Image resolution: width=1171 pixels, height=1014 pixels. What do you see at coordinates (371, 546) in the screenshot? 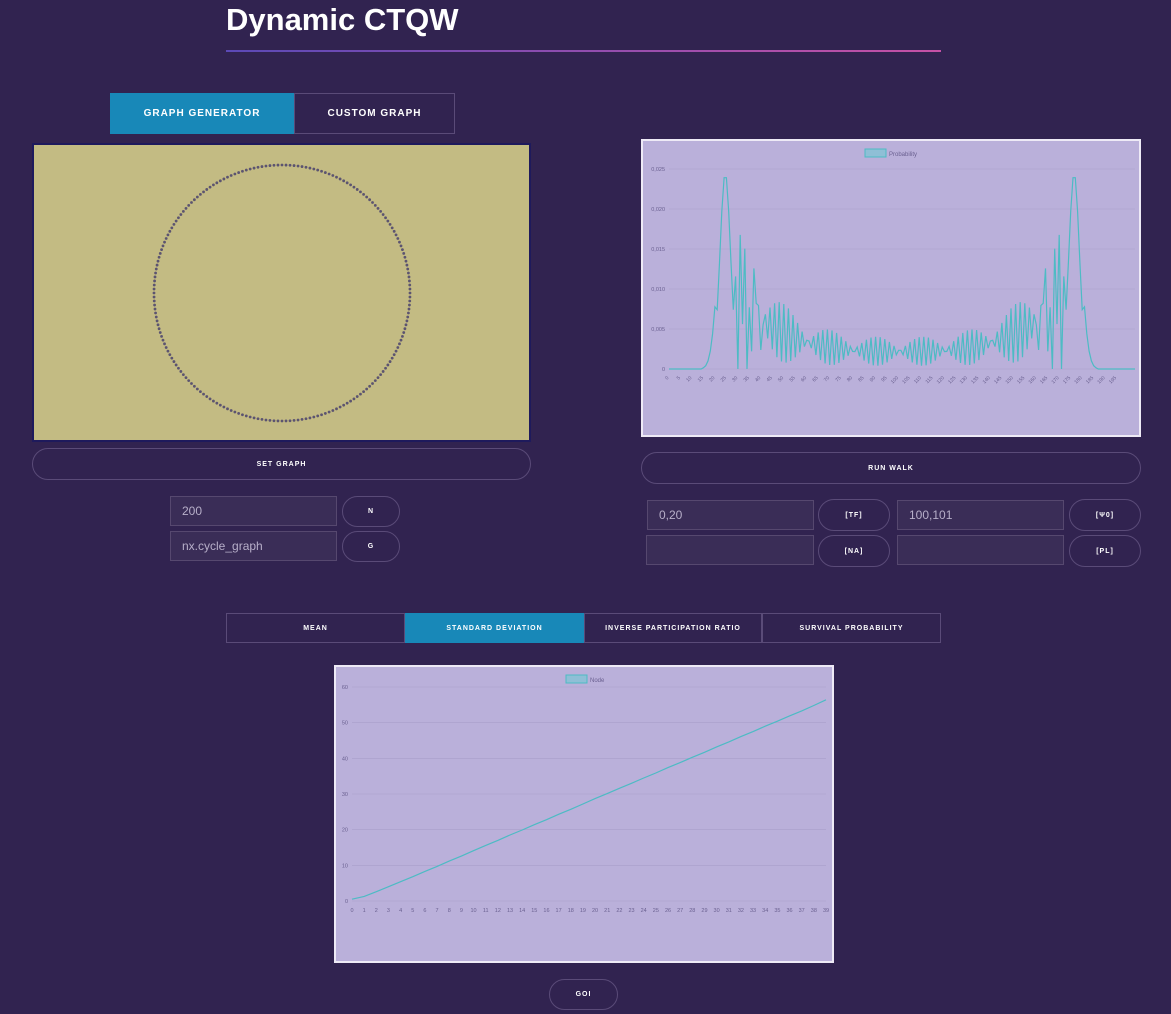
I see `g-button: G` at bounding box center [371, 546].